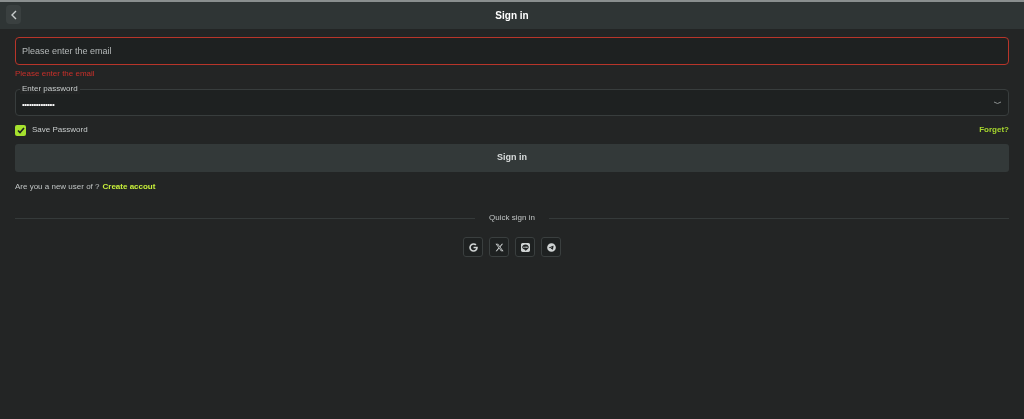 The height and width of the screenshot is (419, 1024). Describe the element at coordinates (57, 187) in the screenshot. I see `new-user-prompt: Are you a new user of ?` at that location.